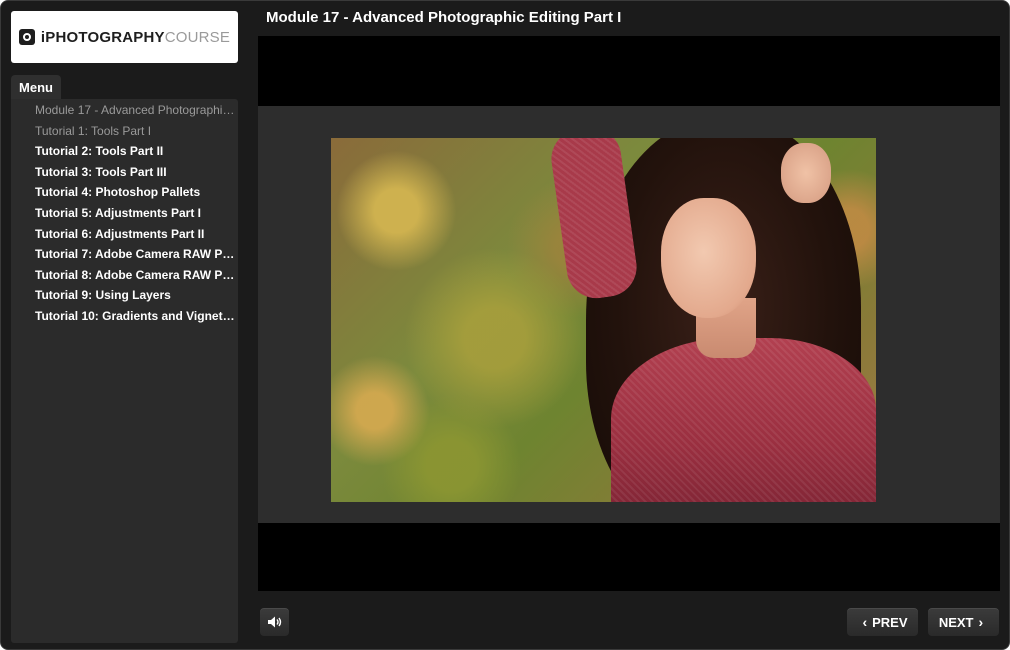  I want to click on menu-item-tutorial-10: Tutorial 10: Gradients and Vignettes, so click(136, 316).